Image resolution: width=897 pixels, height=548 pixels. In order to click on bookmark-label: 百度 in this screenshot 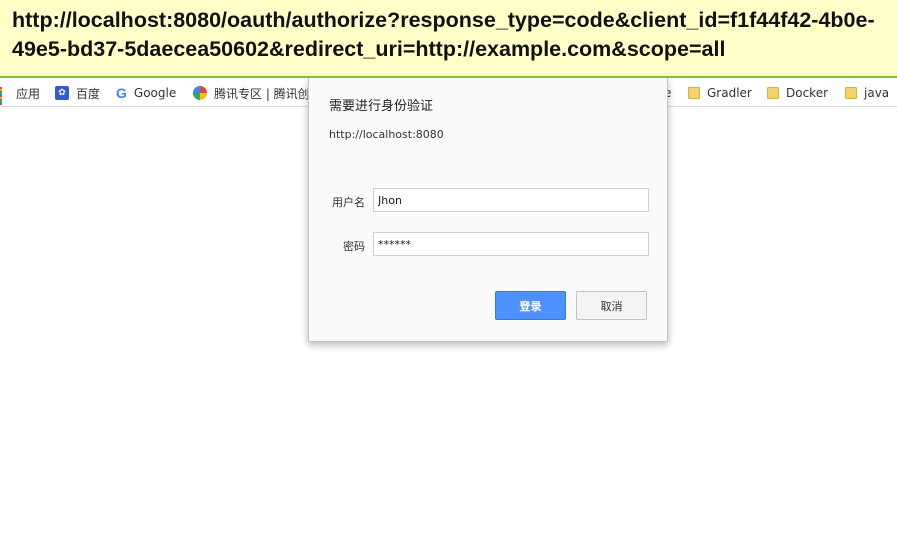, I will do `click(88, 93)`.